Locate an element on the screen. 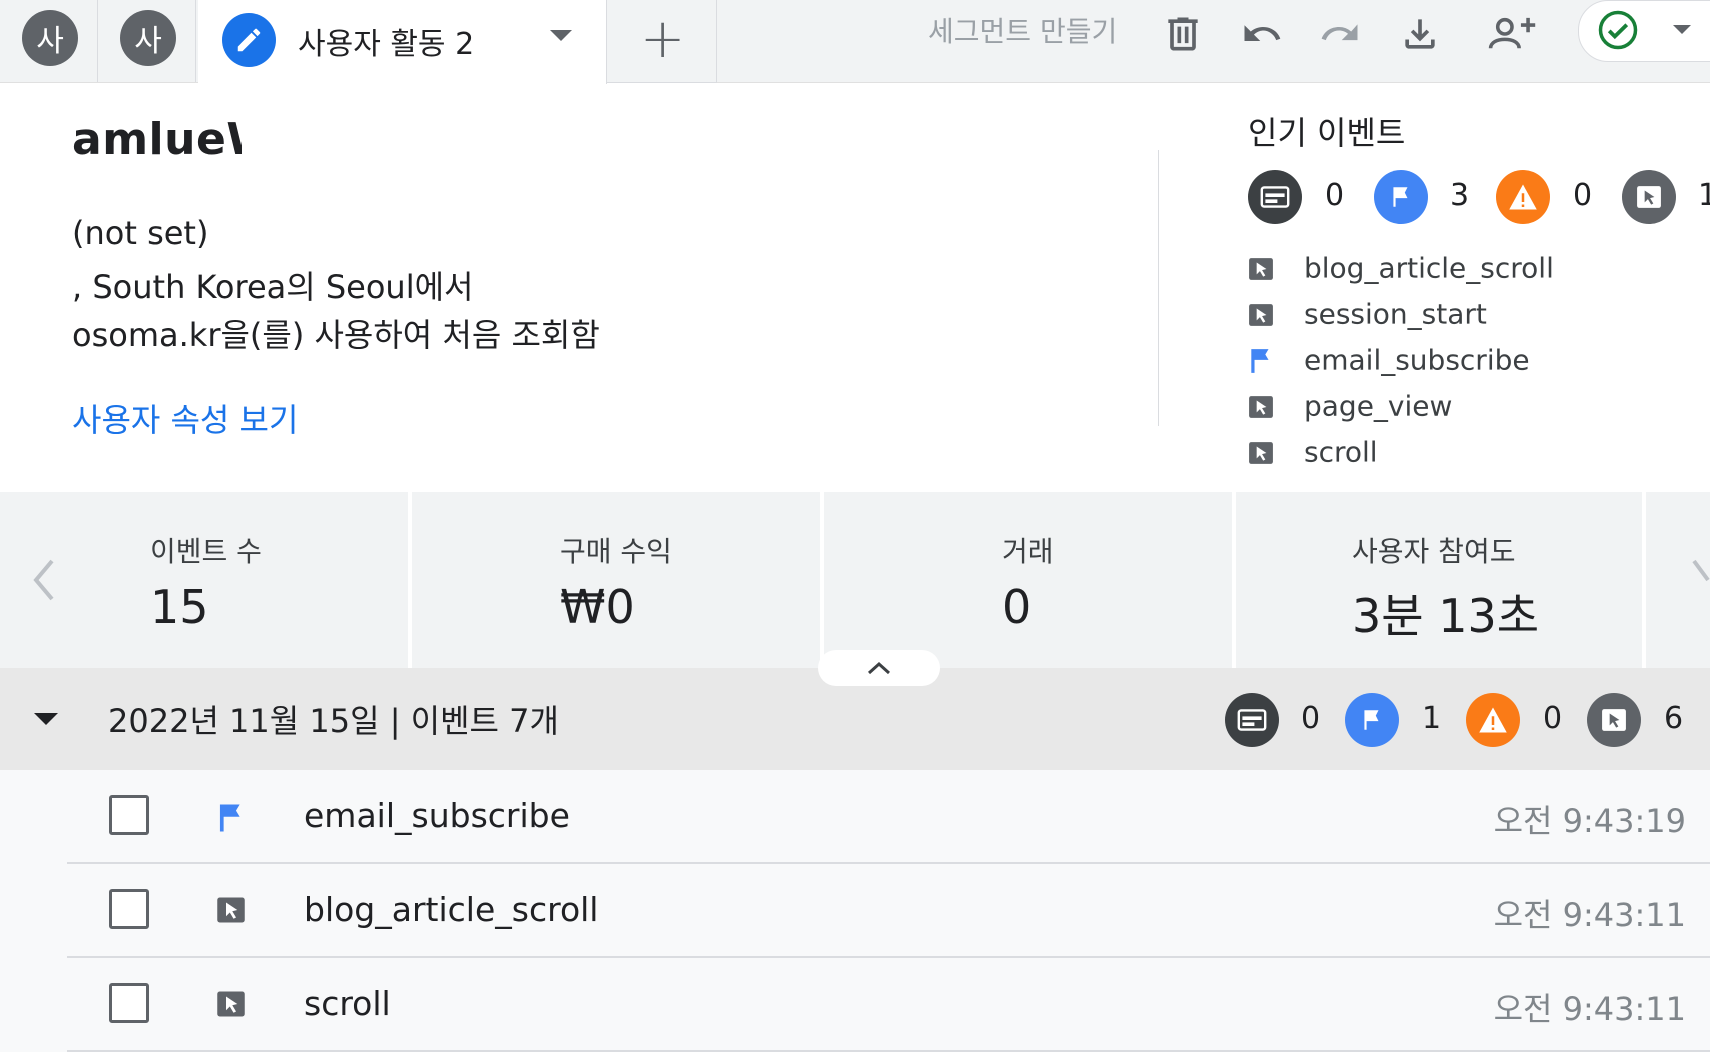  redo-icon is located at coordinates (1340, 34).